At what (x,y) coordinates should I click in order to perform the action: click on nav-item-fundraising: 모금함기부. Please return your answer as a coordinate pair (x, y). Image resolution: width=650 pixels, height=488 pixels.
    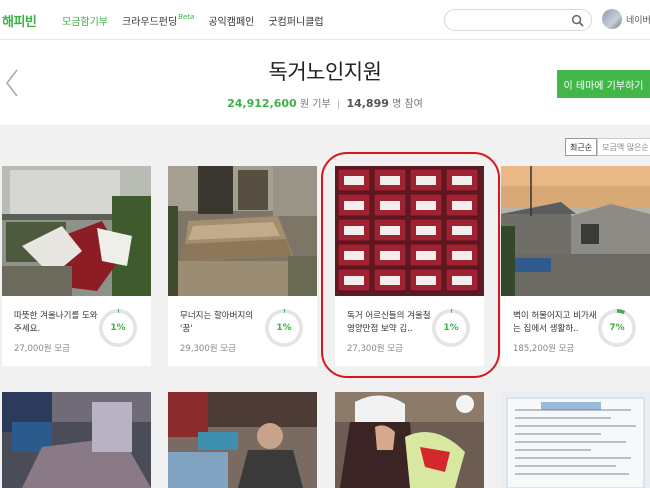
    Looking at the image, I should click on (85, 20).